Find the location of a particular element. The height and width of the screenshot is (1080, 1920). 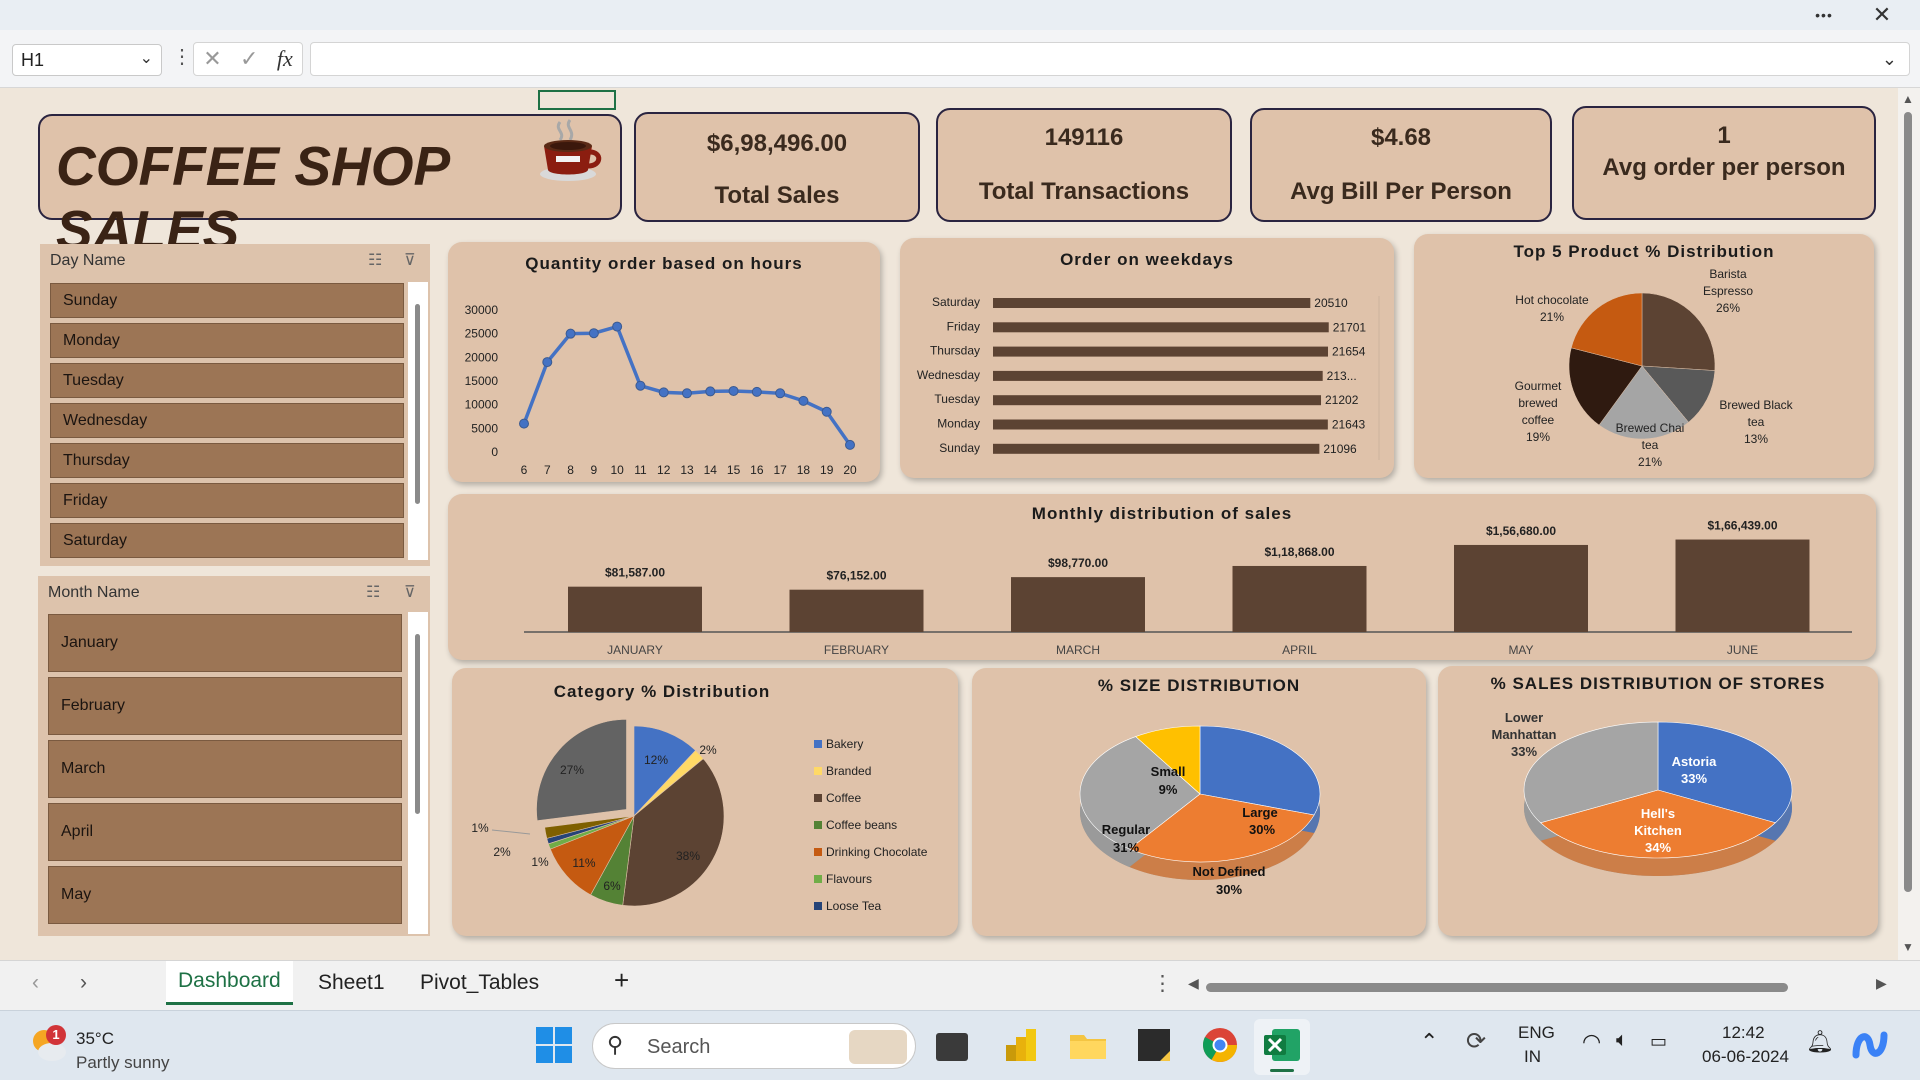

show-hidden-icons: ⌃ is located at coordinates (1429, 1042).